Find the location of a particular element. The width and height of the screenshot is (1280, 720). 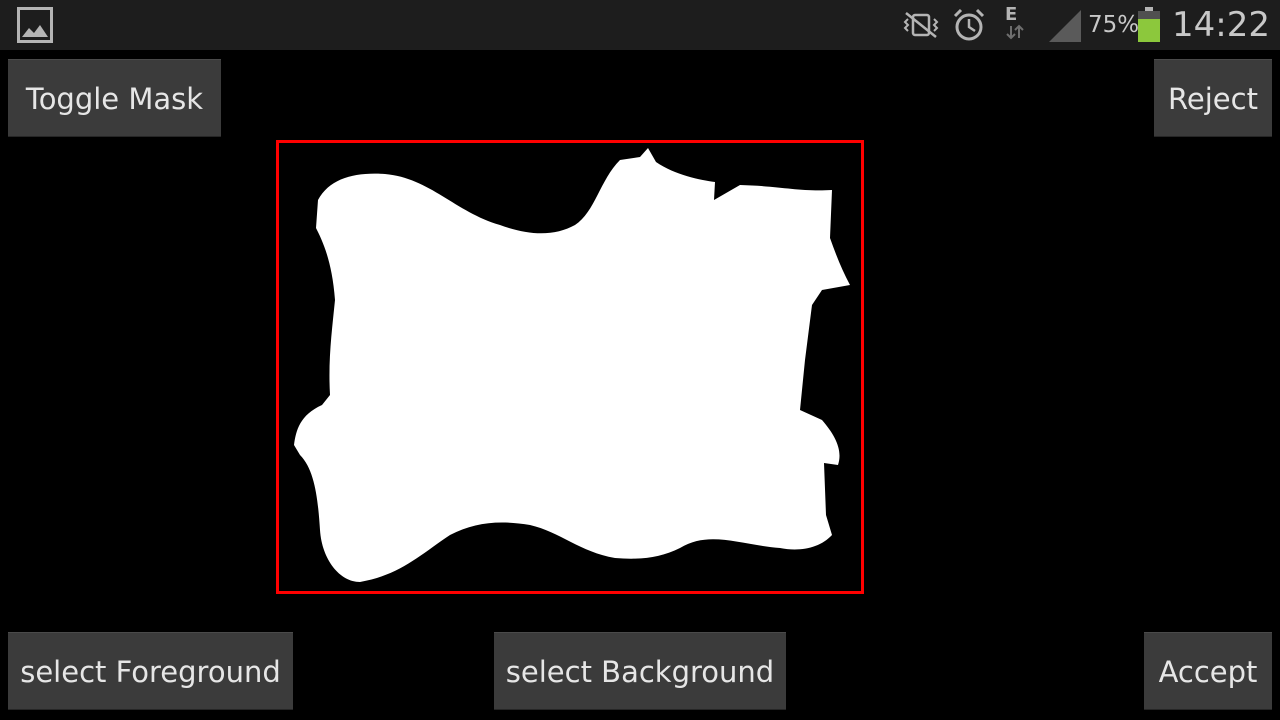

accept-button: Accept is located at coordinates (1208, 671).